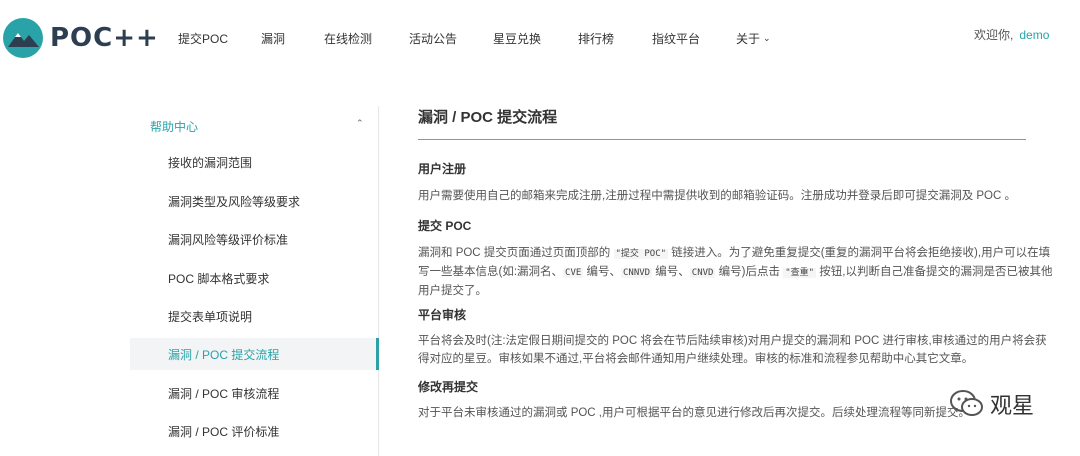  What do you see at coordinates (433, 38) in the screenshot?
I see `nav-announcements: 活动公告` at bounding box center [433, 38].